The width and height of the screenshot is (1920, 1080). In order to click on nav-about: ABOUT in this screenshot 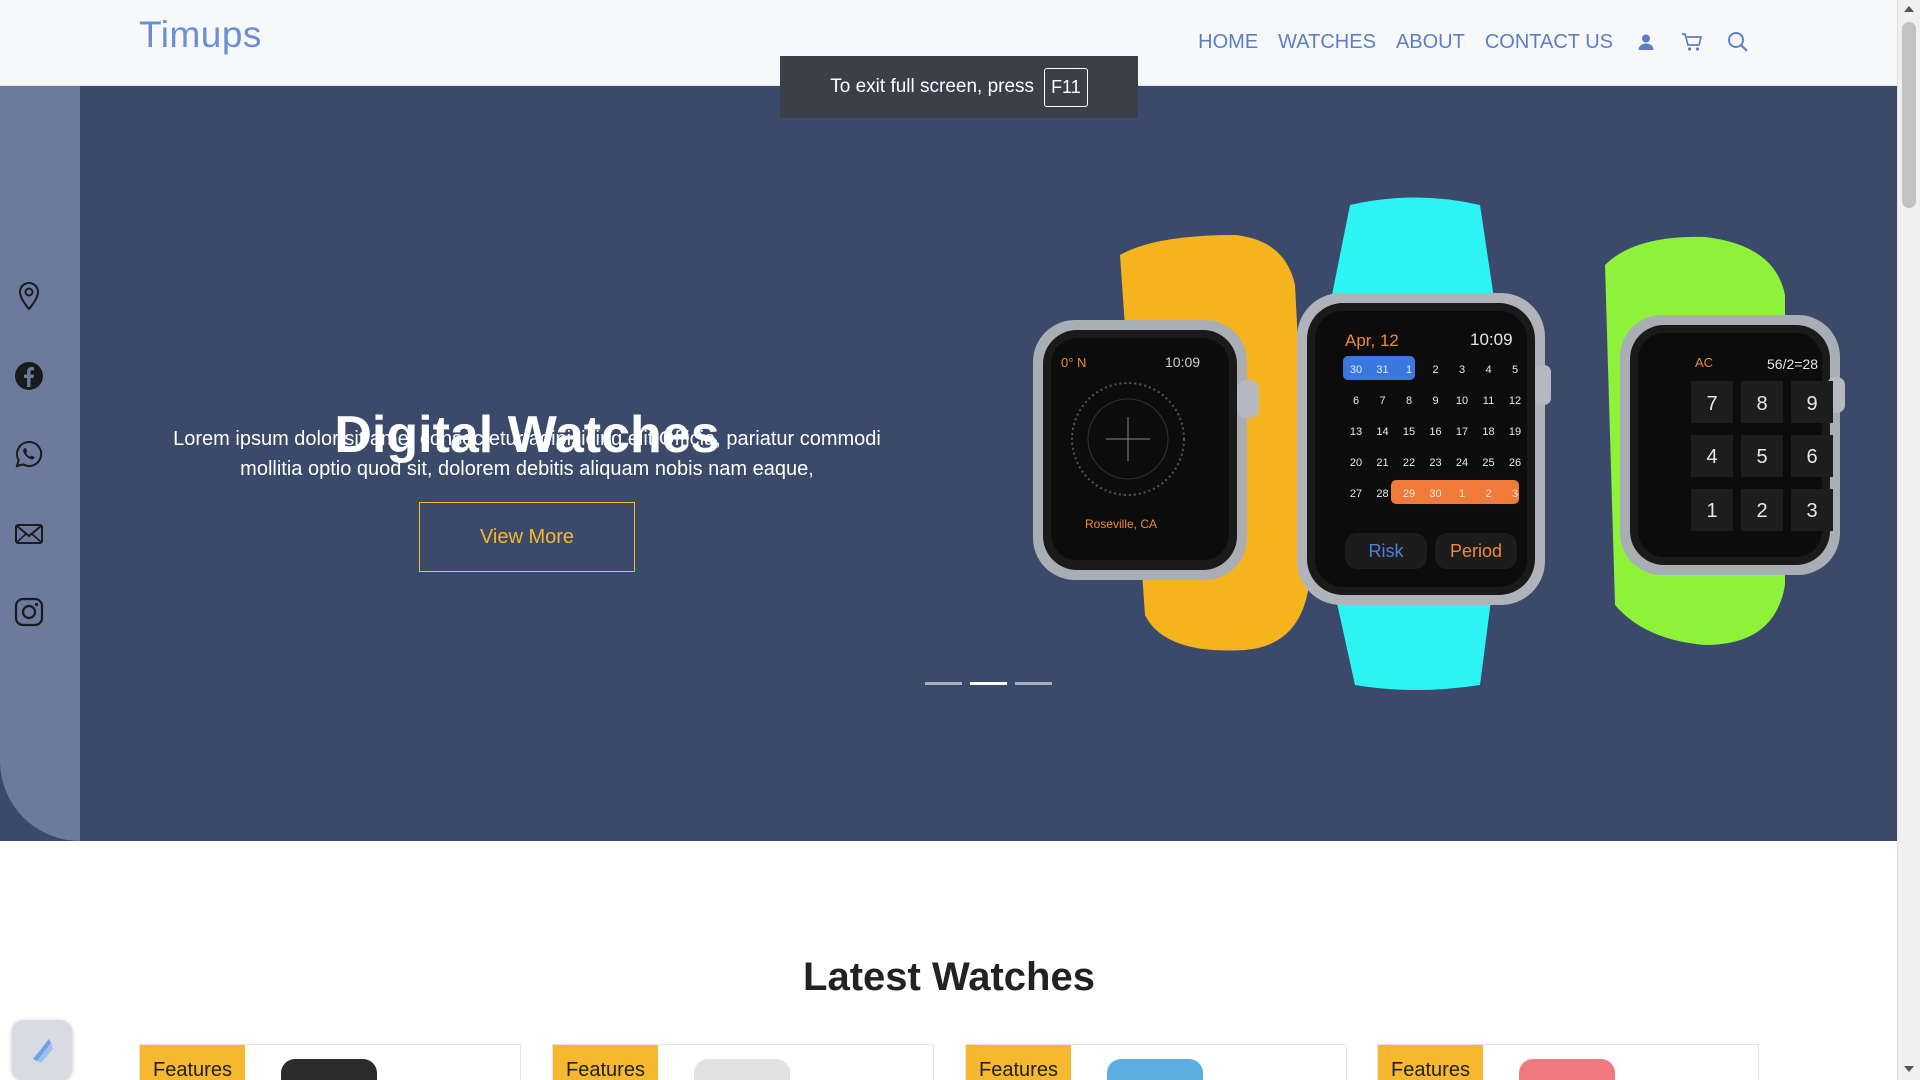, I will do `click(1430, 42)`.